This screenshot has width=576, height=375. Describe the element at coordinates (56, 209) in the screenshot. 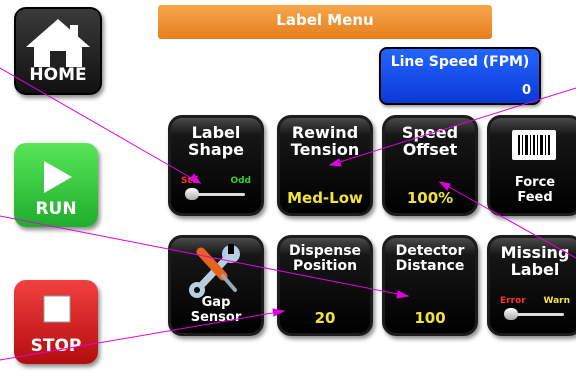

I see `run-label: RUN` at that location.